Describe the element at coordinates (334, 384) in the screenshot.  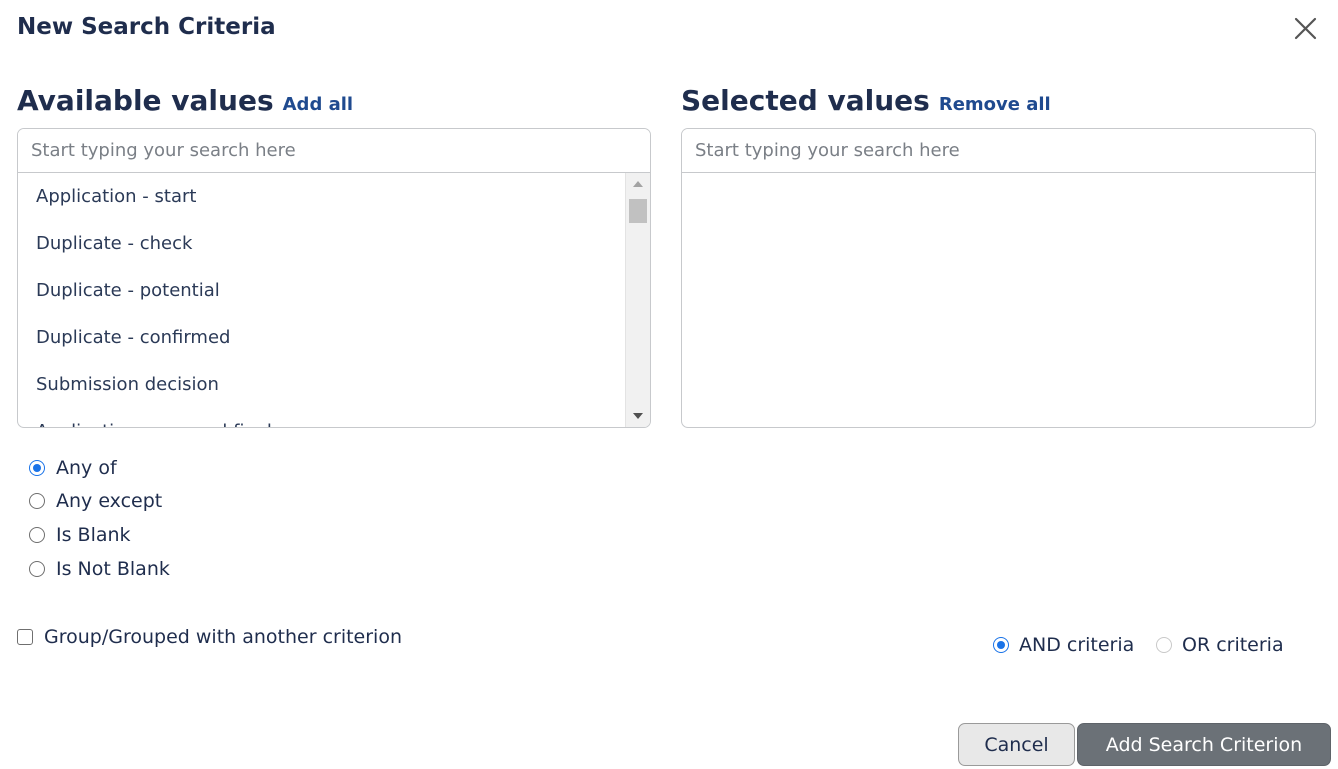
I see `list-item: Submission decision` at that location.